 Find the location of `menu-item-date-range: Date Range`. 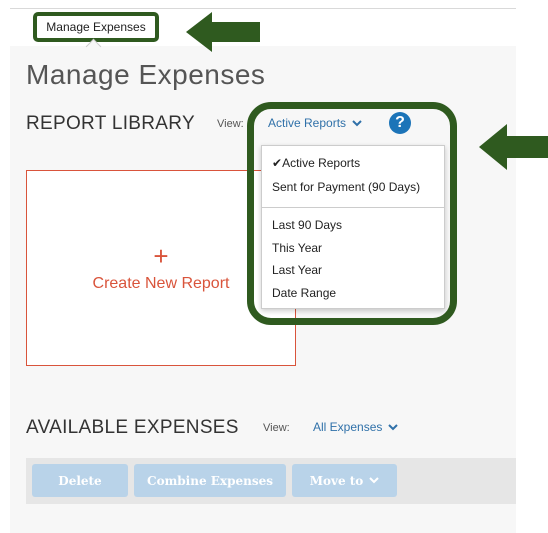

menu-item-date-range: Date Range is located at coordinates (304, 293).